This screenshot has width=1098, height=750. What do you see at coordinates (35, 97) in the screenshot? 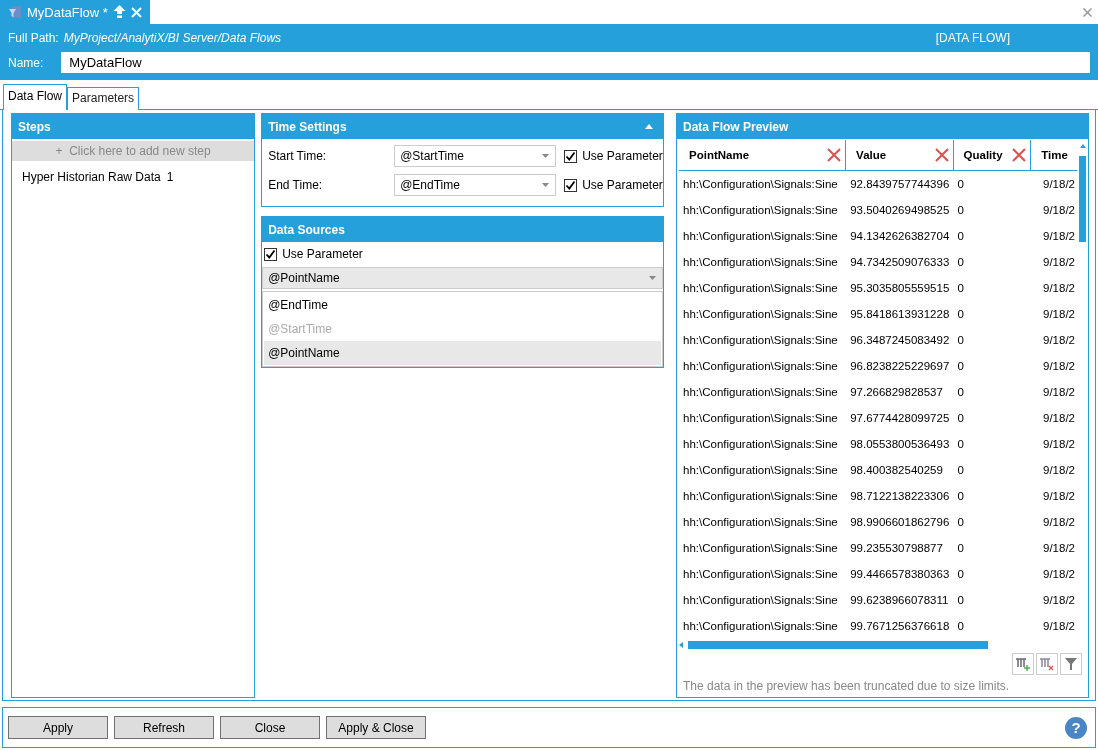
I see `tab: Data Flow` at bounding box center [35, 97].